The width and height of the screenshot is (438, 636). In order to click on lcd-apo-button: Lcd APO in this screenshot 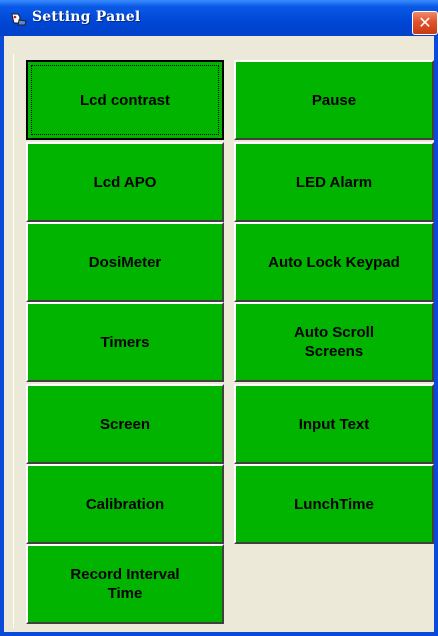, I will do `click(125, 182)`.